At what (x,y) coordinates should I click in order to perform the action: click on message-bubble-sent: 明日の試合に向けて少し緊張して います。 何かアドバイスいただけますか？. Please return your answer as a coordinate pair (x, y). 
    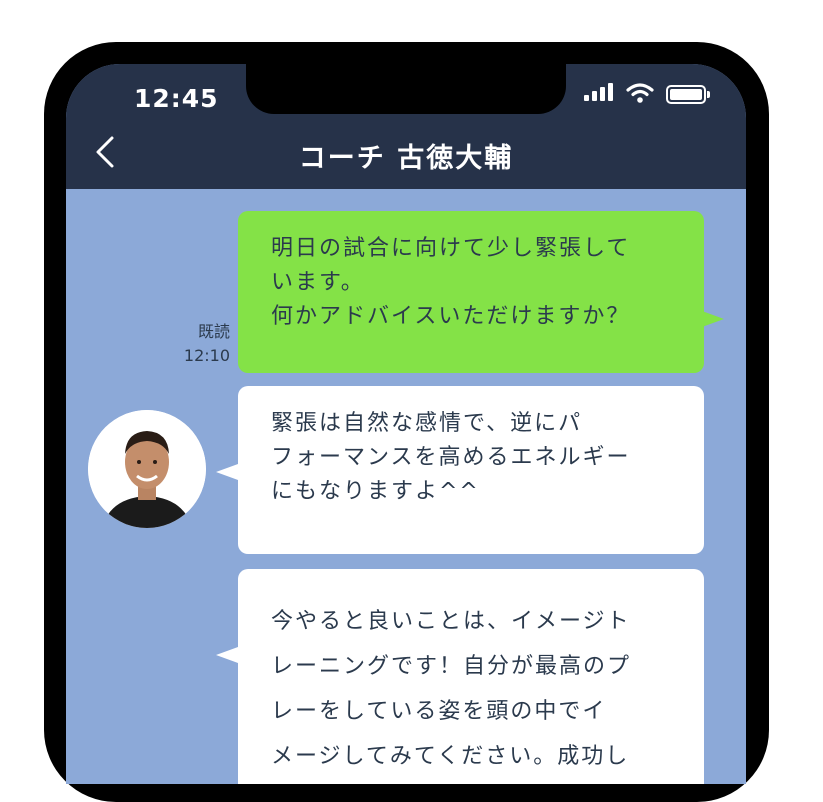
    Looking at the image, I should click on (471, 292).